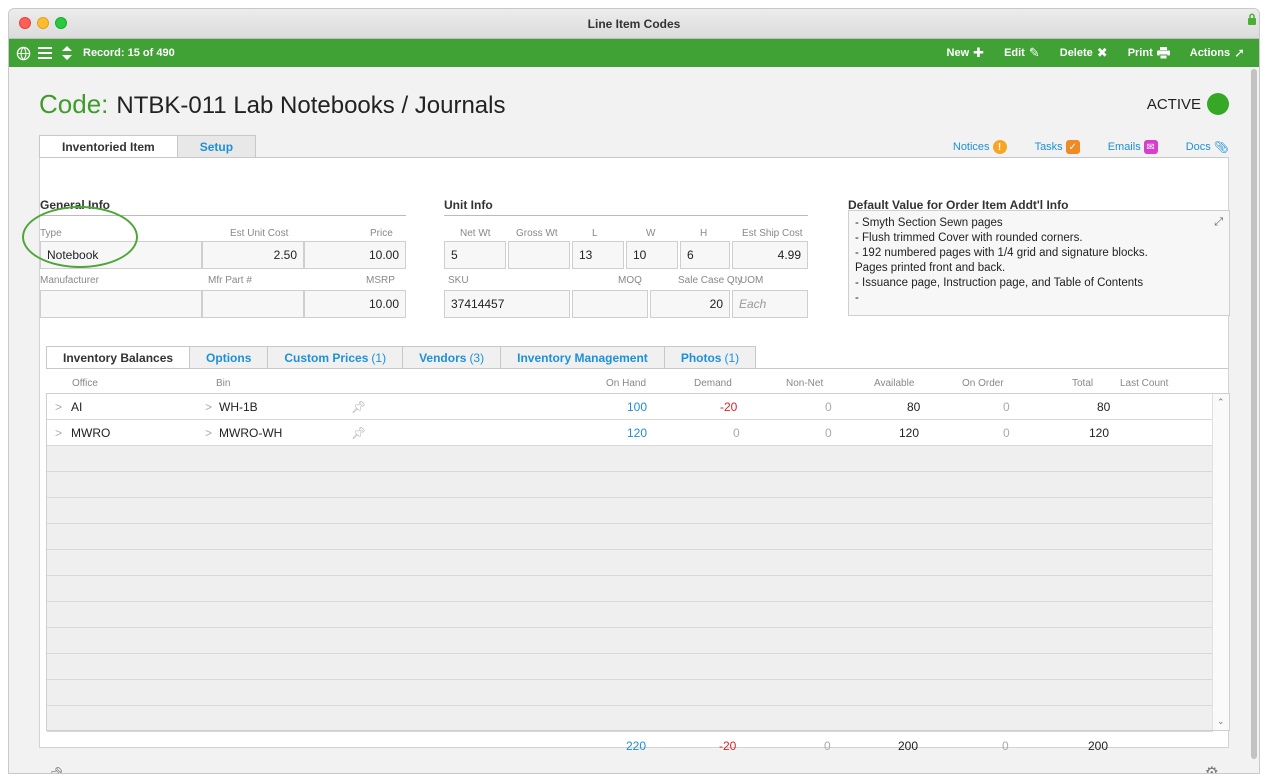 The width and height of the screenshot is (1268, 774). I want to click on unit-info-heading: Unit Info, so click(626, 207).